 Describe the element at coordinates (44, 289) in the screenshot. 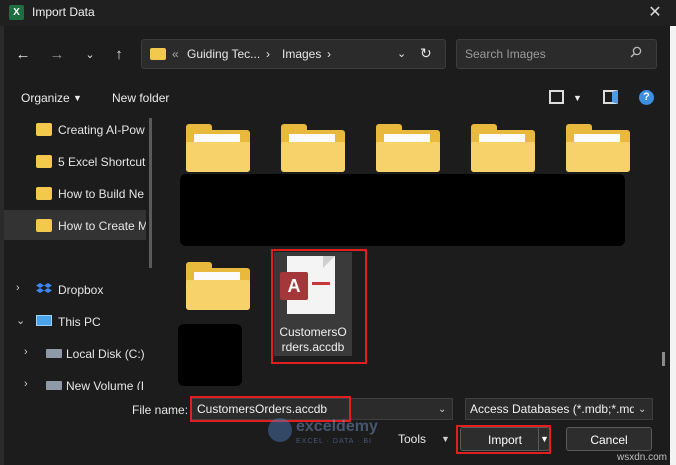

I see `dropbox-icon` at that location.